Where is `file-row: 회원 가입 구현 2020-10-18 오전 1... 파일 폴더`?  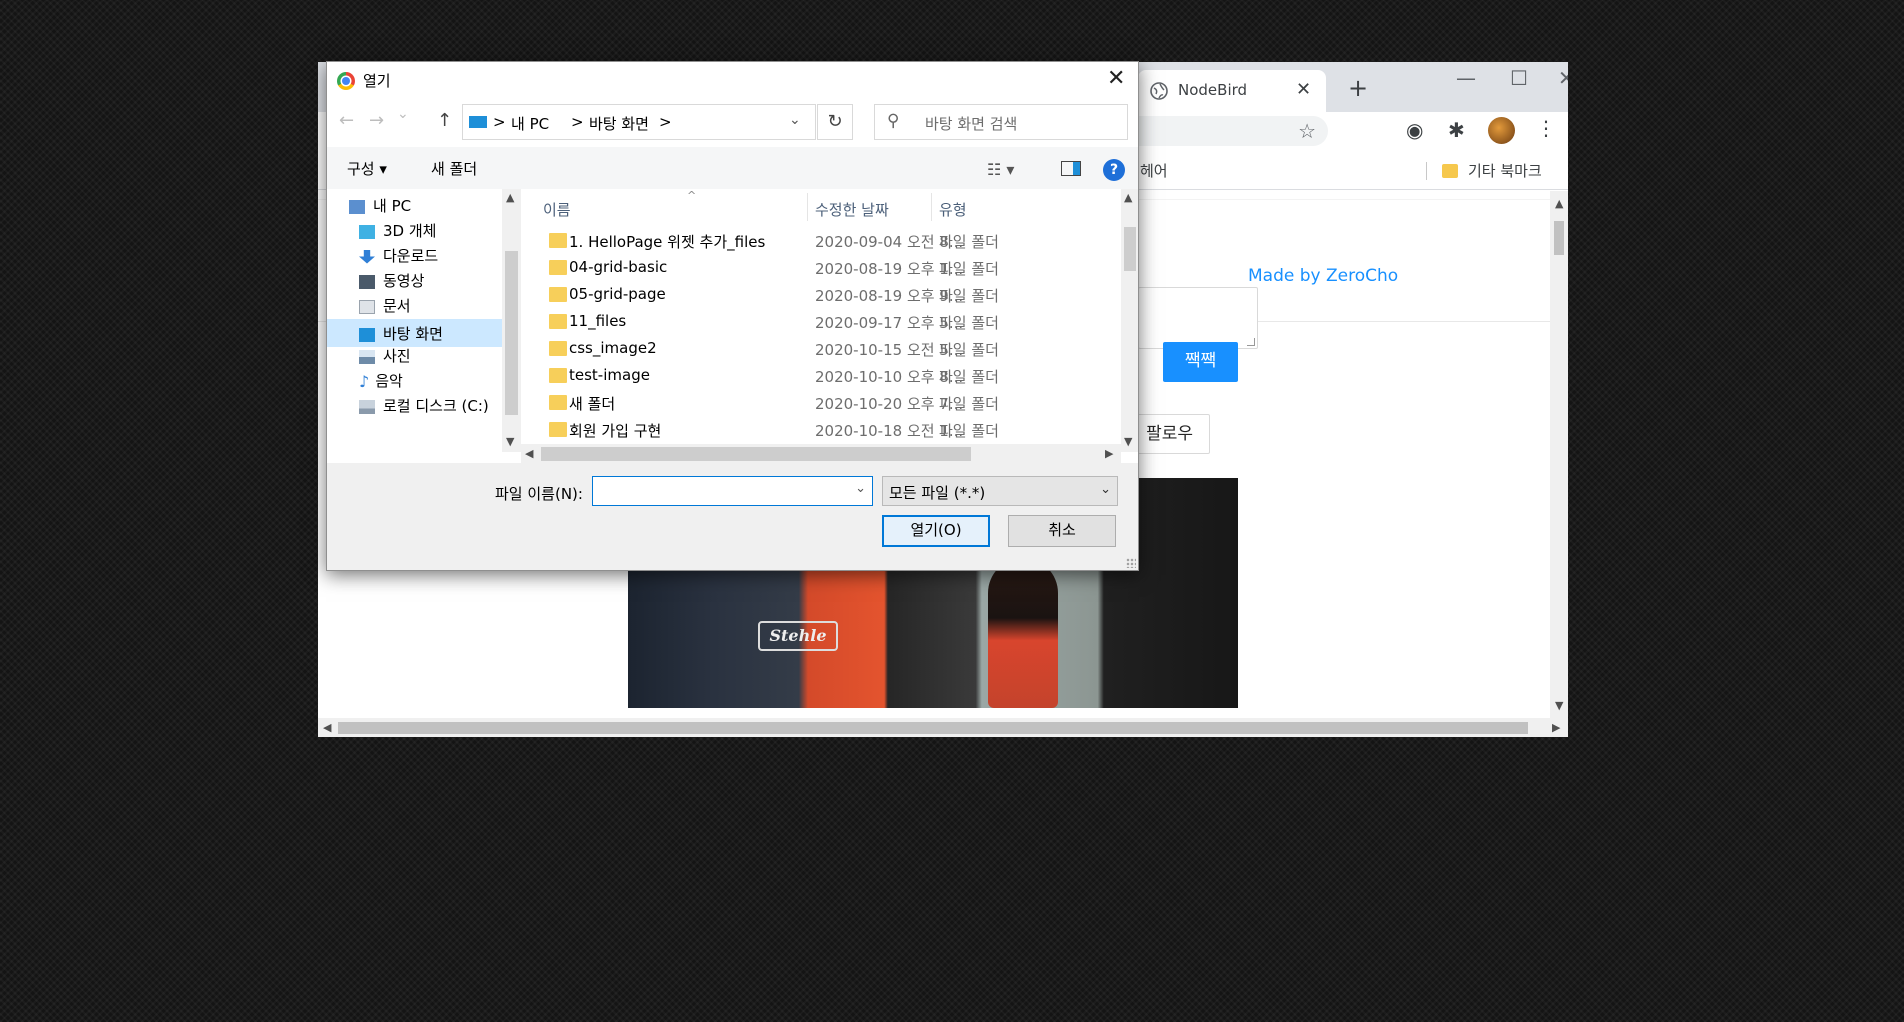
file-row: 회원 가입 구현 2020-10-18 오전 1... 파일 폴더 is located at coordinates (821, 431).